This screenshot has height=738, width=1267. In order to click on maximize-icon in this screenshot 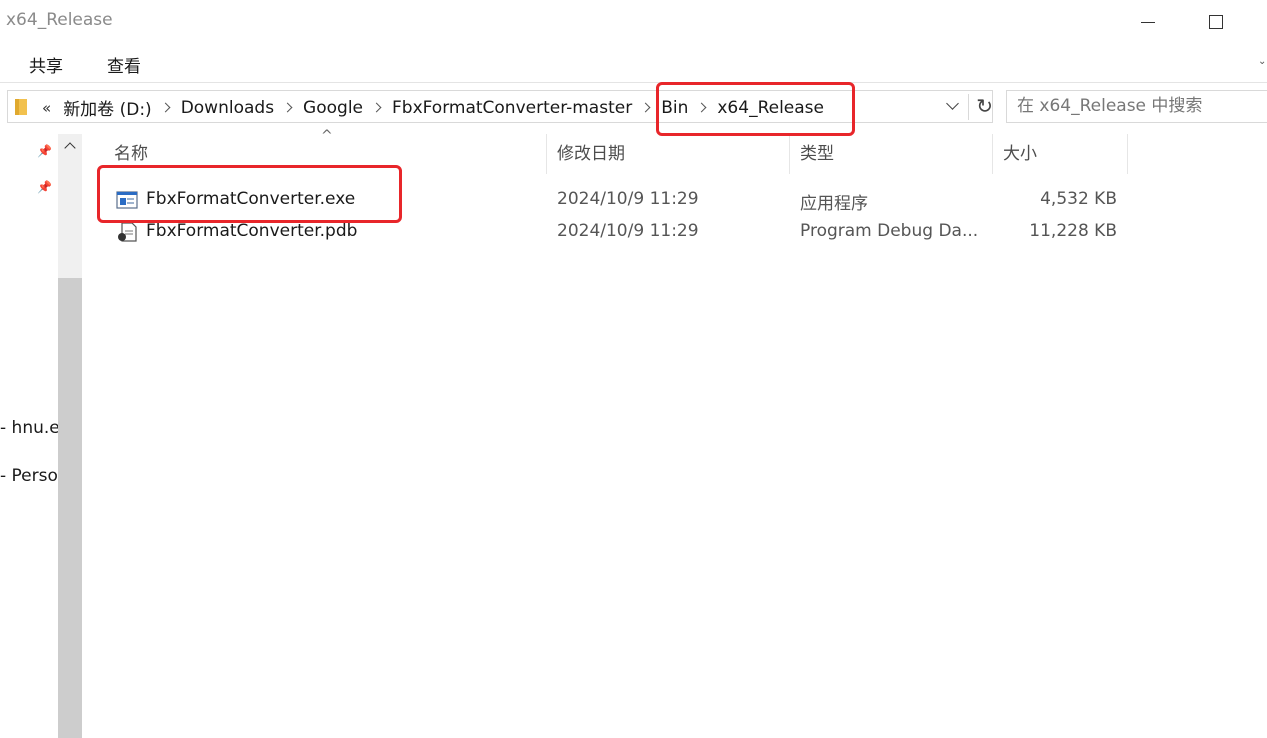, I will do `click(1216, 22)`.